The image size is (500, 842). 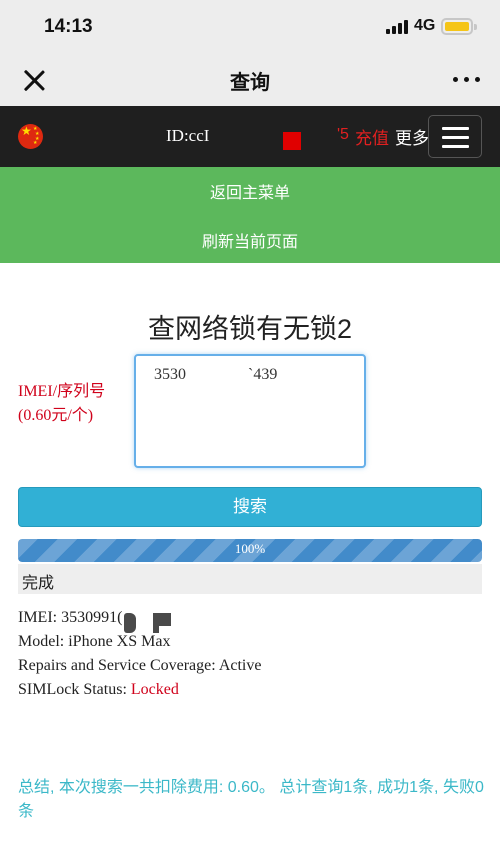 I want to click on result-coverage: Repairs and Service Coverage: Active, so click(x=139, y=666).